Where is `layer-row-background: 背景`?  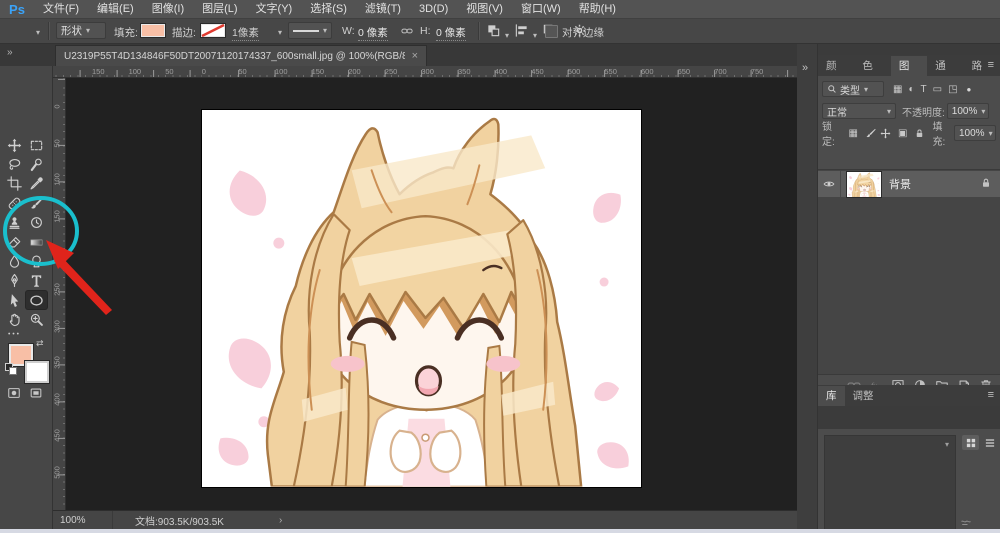
layer-row-background: 背景 is located at coordinates (909, 184).